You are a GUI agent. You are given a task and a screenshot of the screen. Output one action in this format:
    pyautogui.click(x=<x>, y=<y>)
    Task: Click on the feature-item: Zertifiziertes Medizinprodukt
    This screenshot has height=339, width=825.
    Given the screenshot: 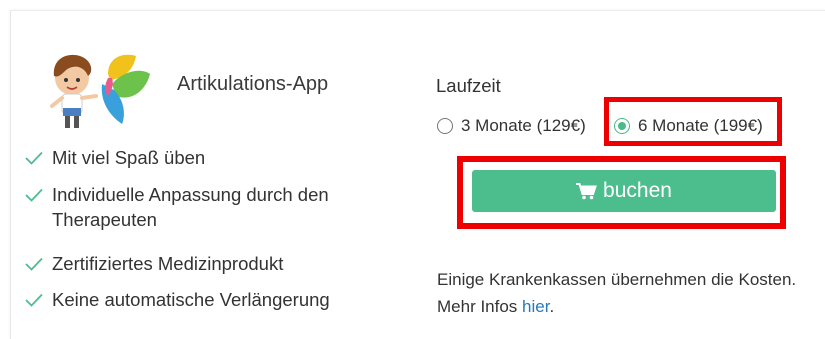 What is the action you would take?
    pyautogui.click(x=198, y=263)
    